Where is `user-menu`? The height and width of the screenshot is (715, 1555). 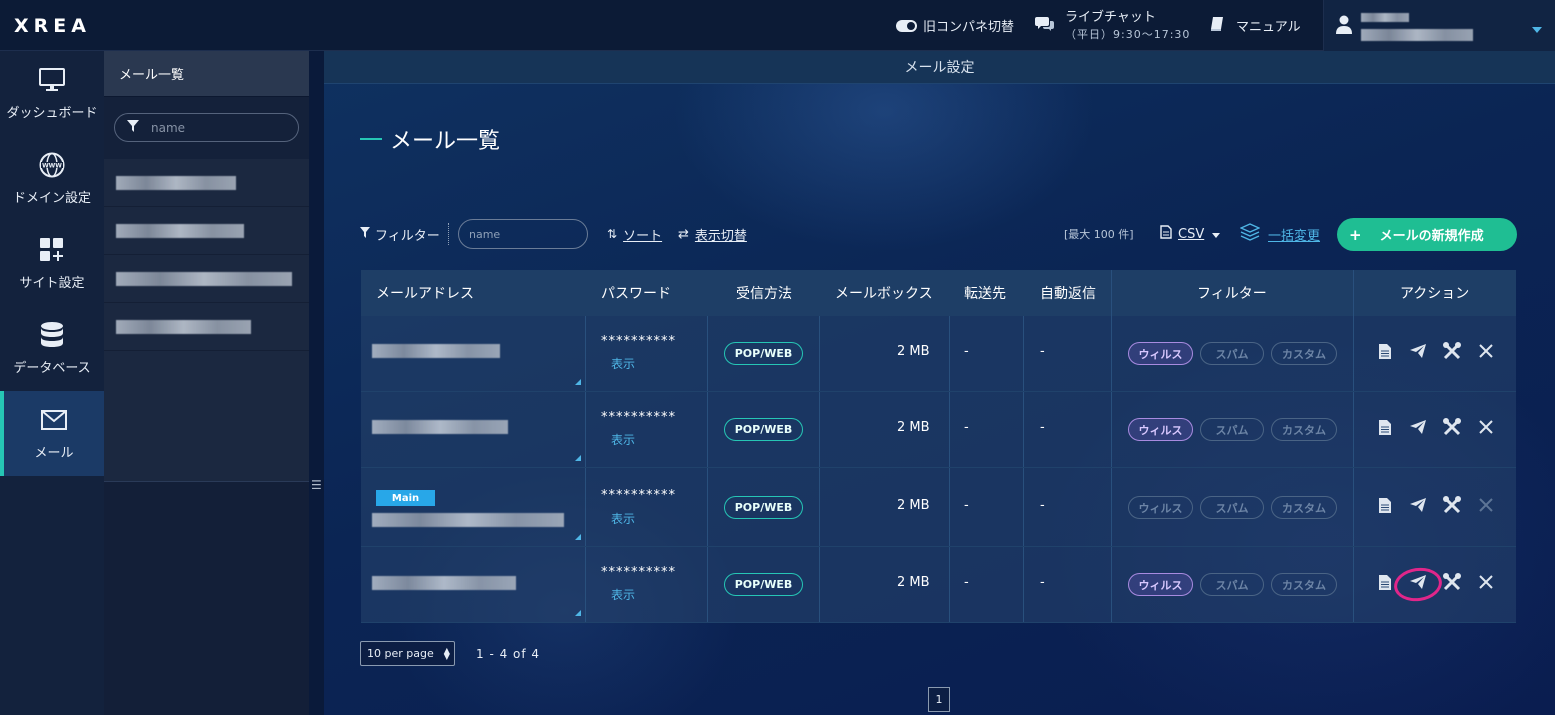
user-menu is located at coordinates (1439, 25).